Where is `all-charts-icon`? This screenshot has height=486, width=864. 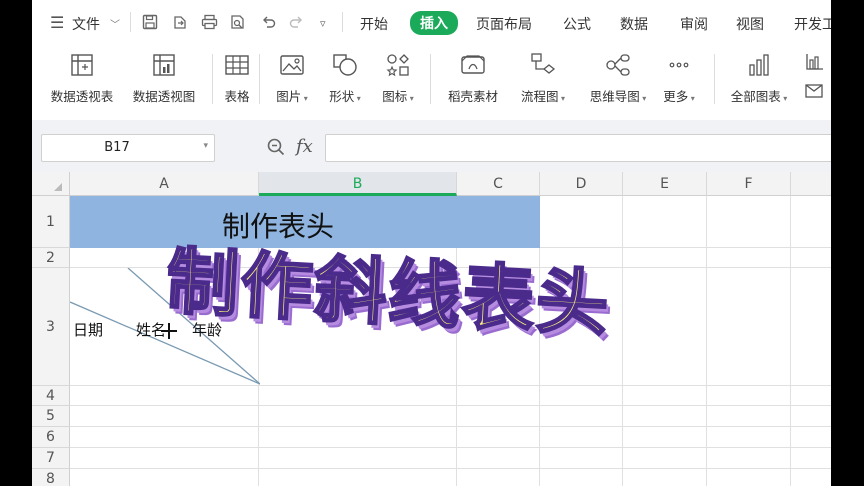 all-charts-icon is located at coordinates (759, 65).